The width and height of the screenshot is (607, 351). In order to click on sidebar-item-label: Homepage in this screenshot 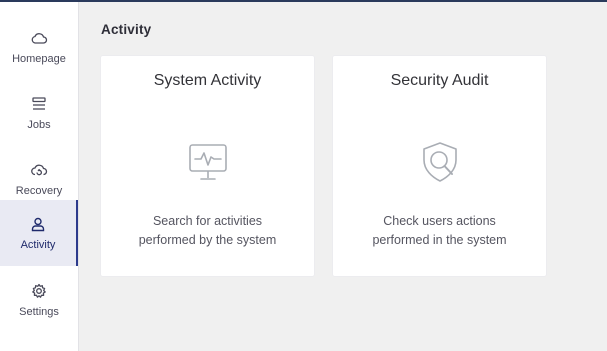, I will do `click(39, 59)`.